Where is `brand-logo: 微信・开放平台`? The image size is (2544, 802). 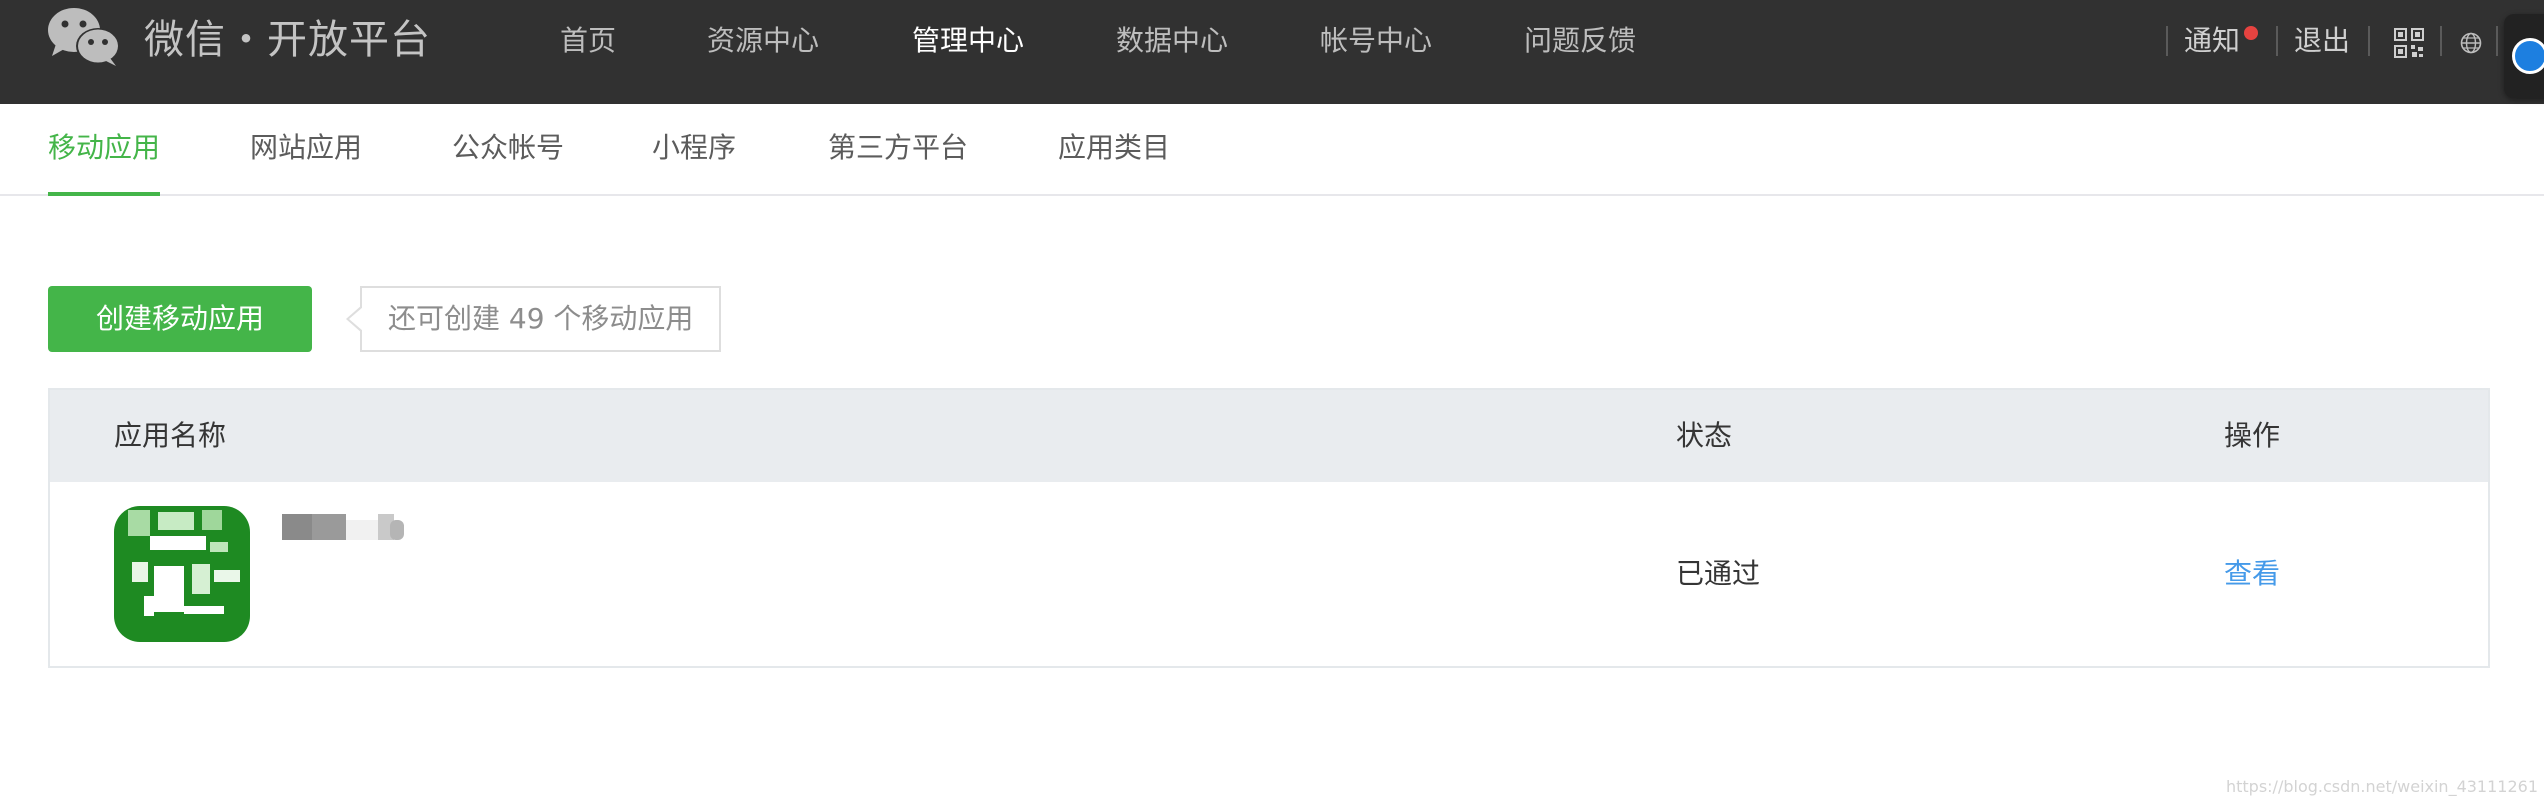
brand-logo: 微信・开放平台 is located at coordinates (238, 36).